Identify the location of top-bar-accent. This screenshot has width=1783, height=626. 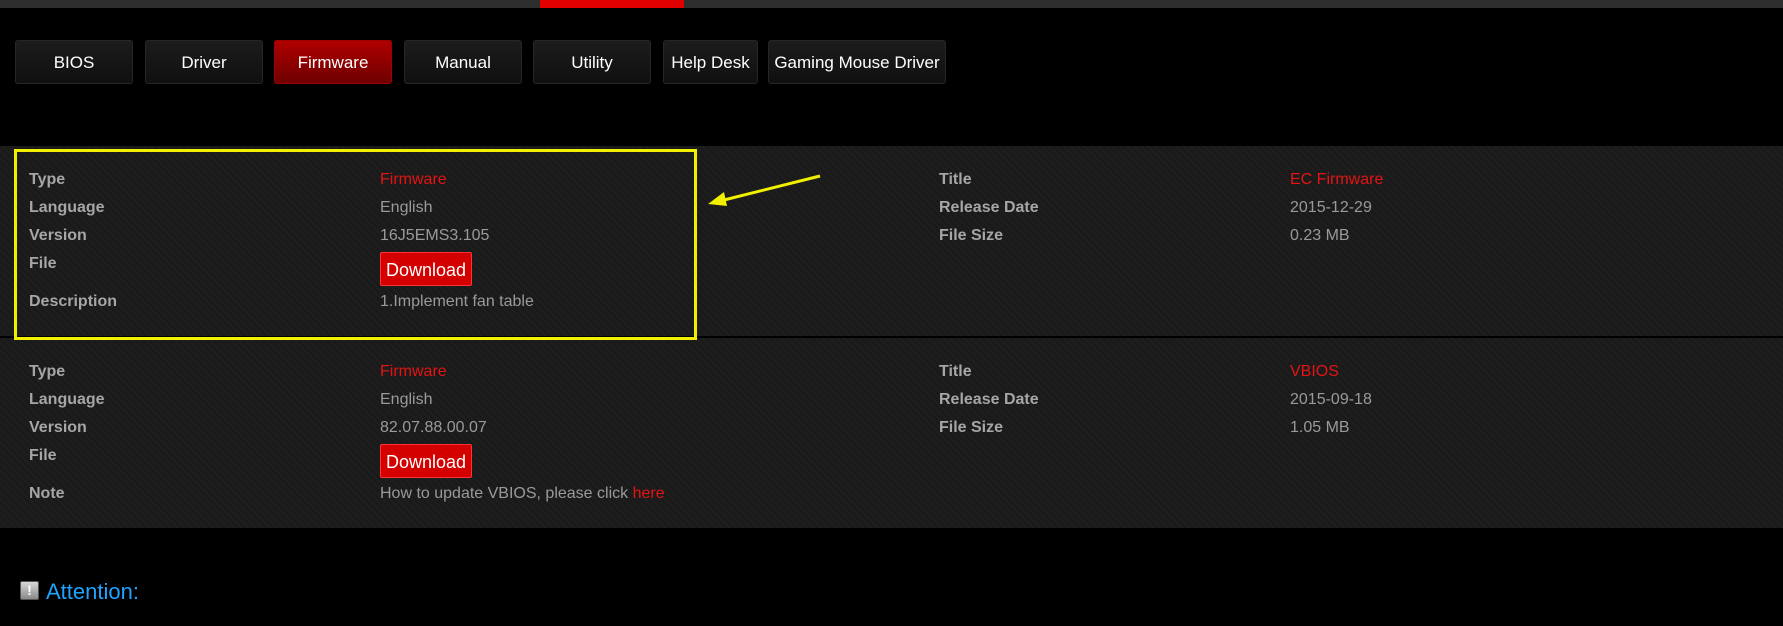
(612, 4).